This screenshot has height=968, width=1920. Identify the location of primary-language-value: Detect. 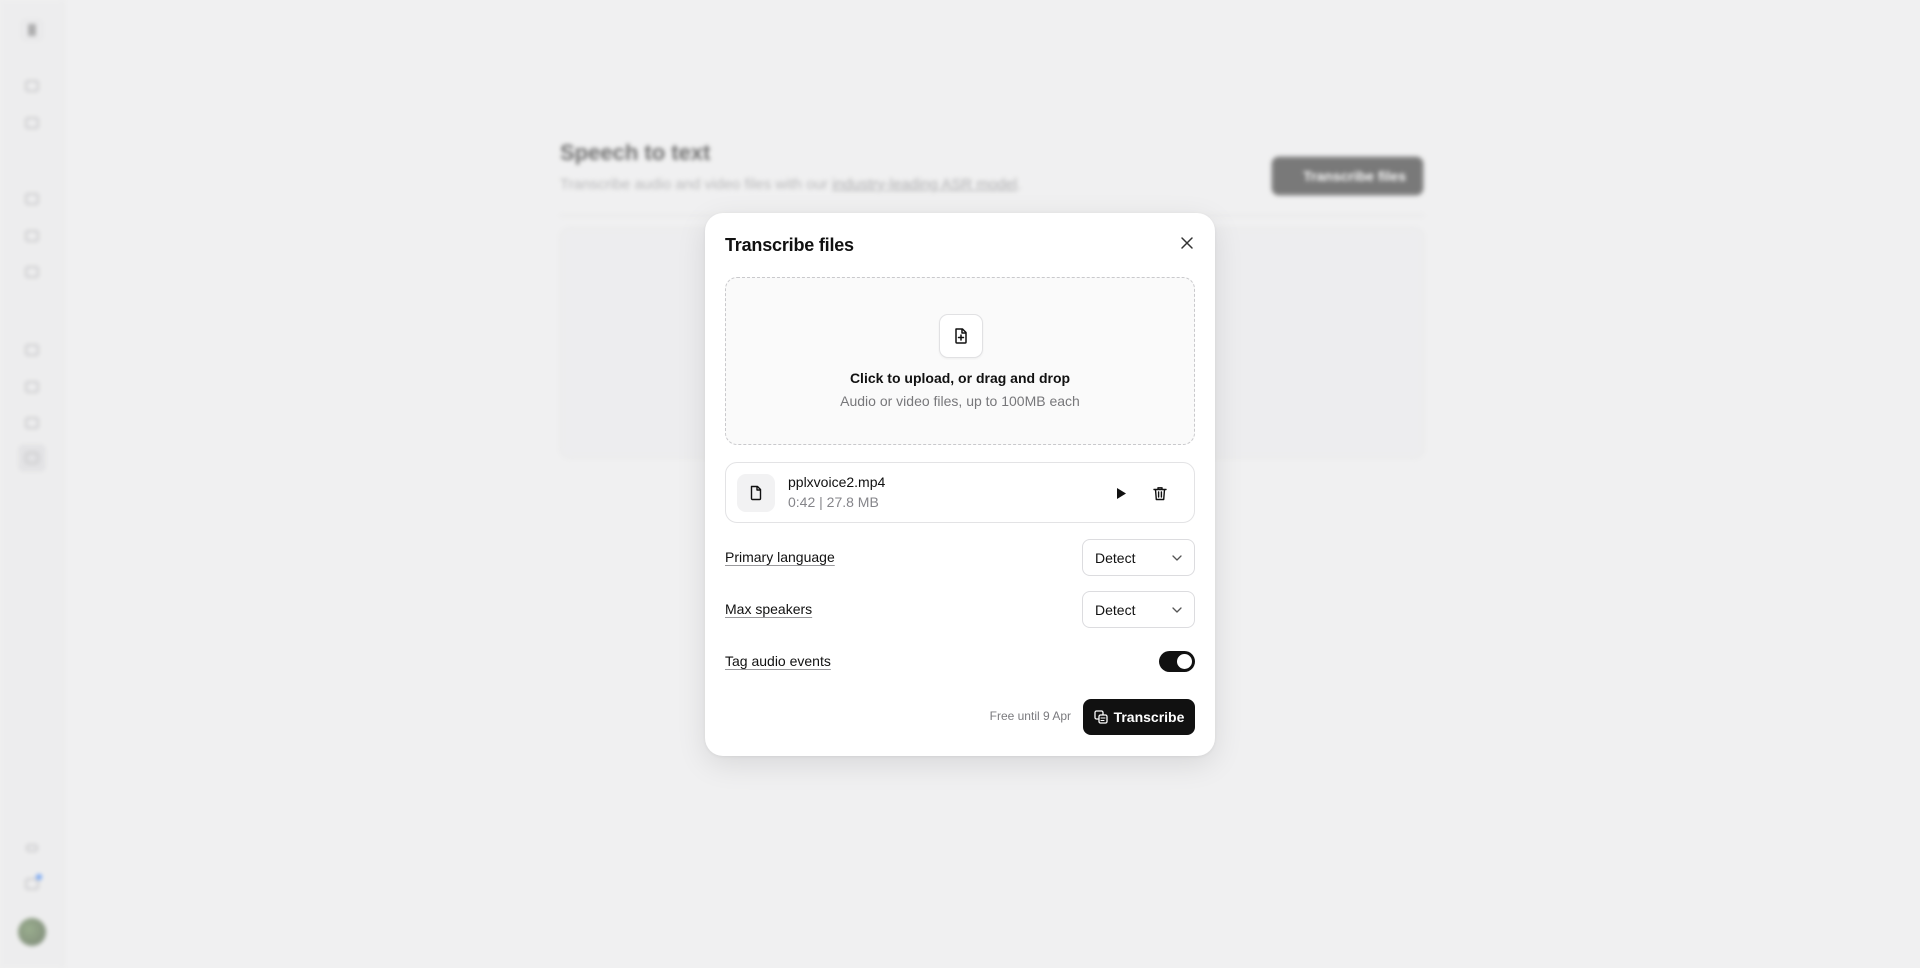
(1115, 557).